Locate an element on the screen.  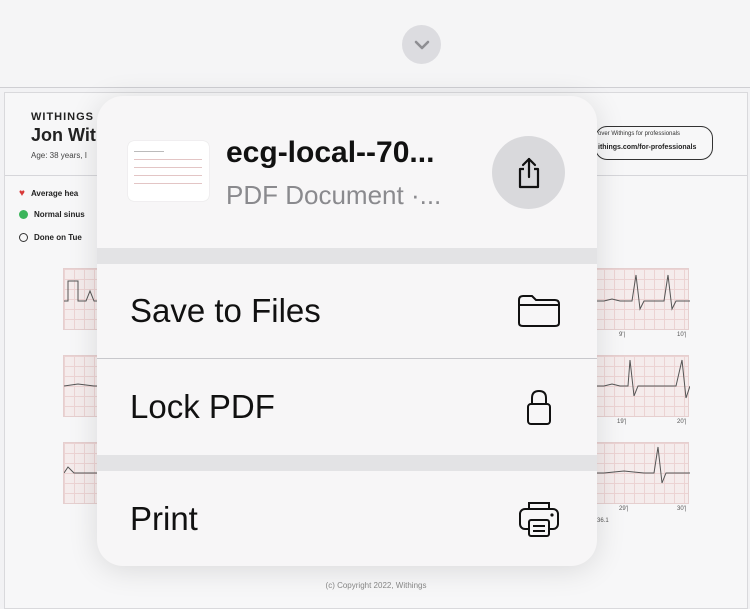
pdf-info-label: Normal sinus is located at coordinates (59, 214).